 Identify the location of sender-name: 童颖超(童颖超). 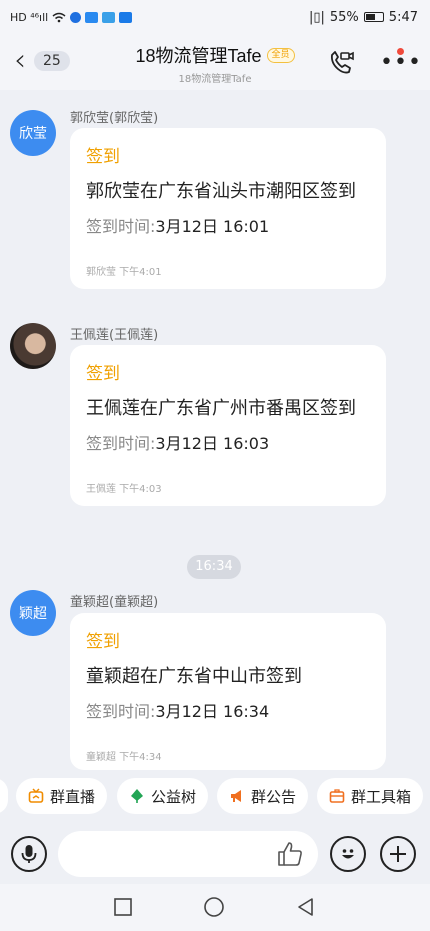
(114, 602).